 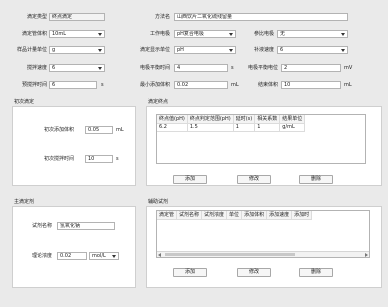 What do you see at coordinates (263, 34) in the screenshot?
I see `reference-electrode-label: 参比电极` at bounding box center [263, 34].